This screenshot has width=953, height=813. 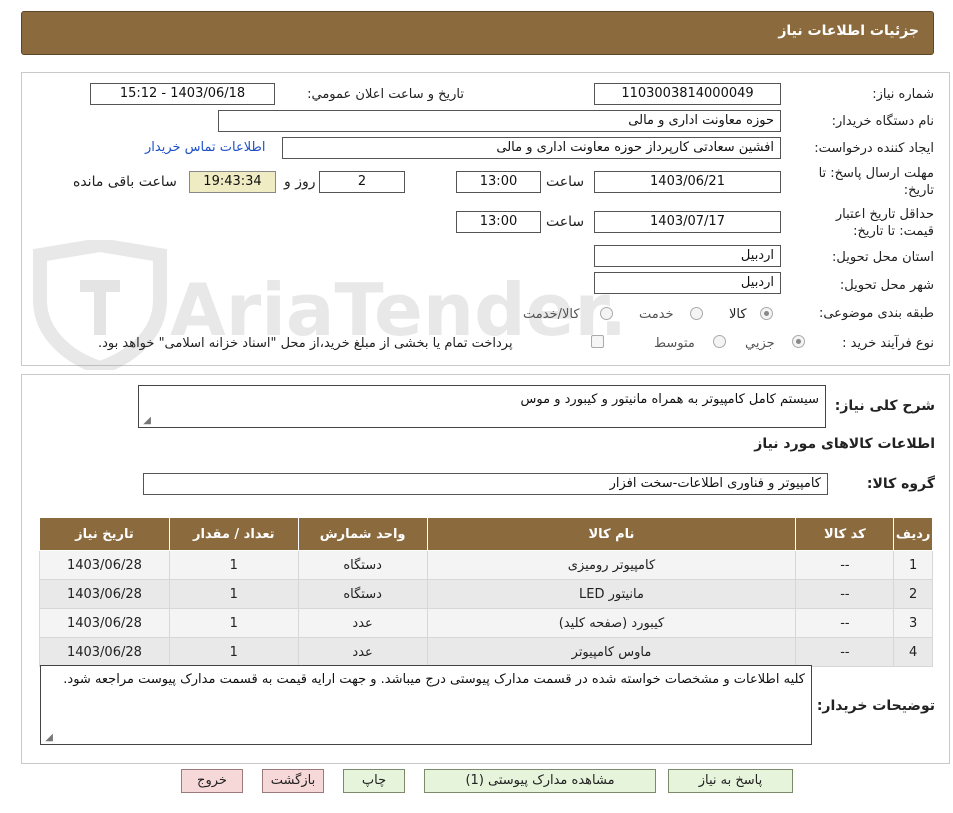 What do you see at coordinates (876, 313) in the screenshot?
I see `category-label: طبقه بندی موضوعی:` at bounding box center [876, 313].